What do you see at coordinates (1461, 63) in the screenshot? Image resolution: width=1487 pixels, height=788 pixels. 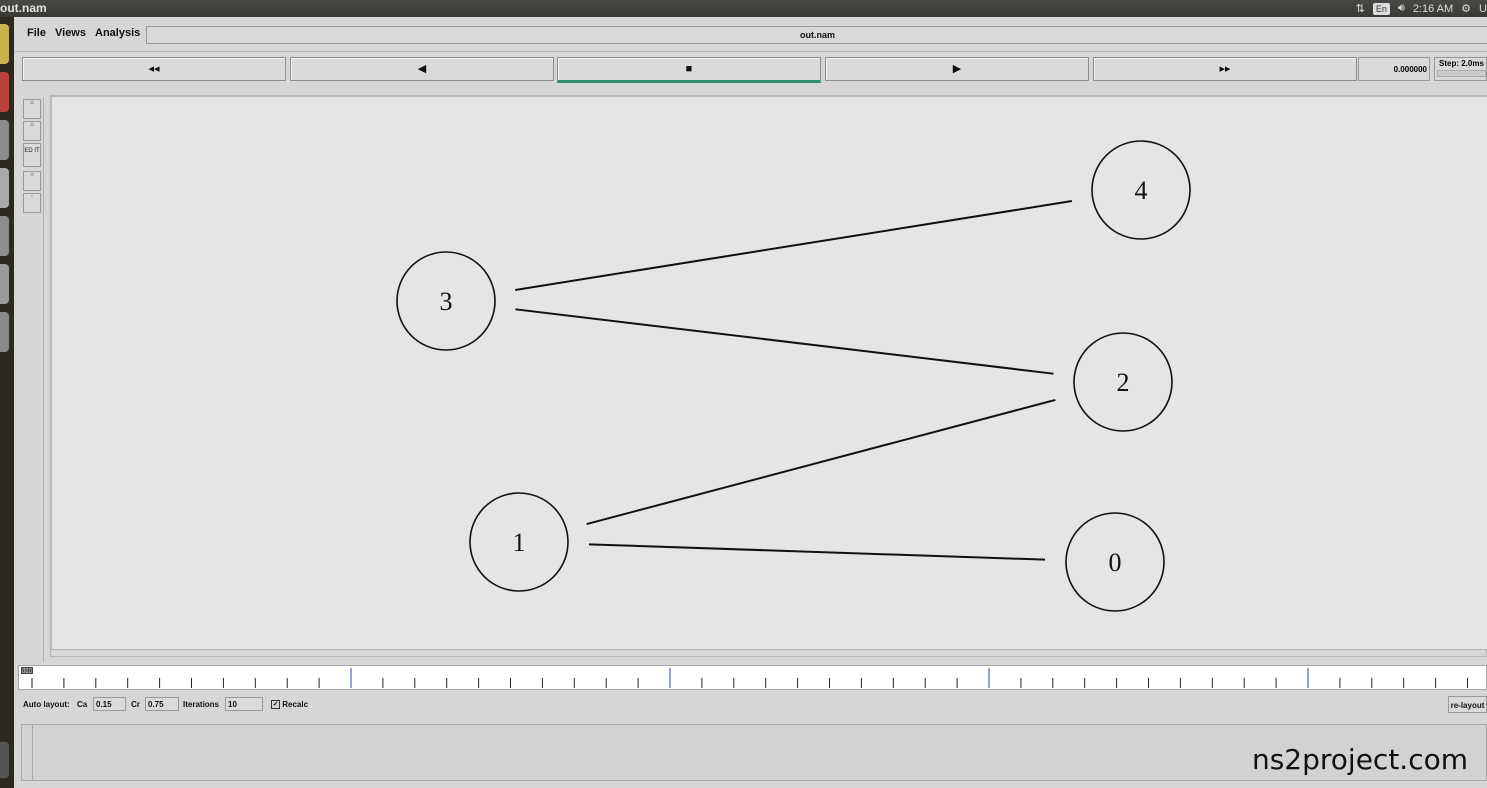 I see `step-label: Step: 2.0ms` at bounding box center [1461, 63].